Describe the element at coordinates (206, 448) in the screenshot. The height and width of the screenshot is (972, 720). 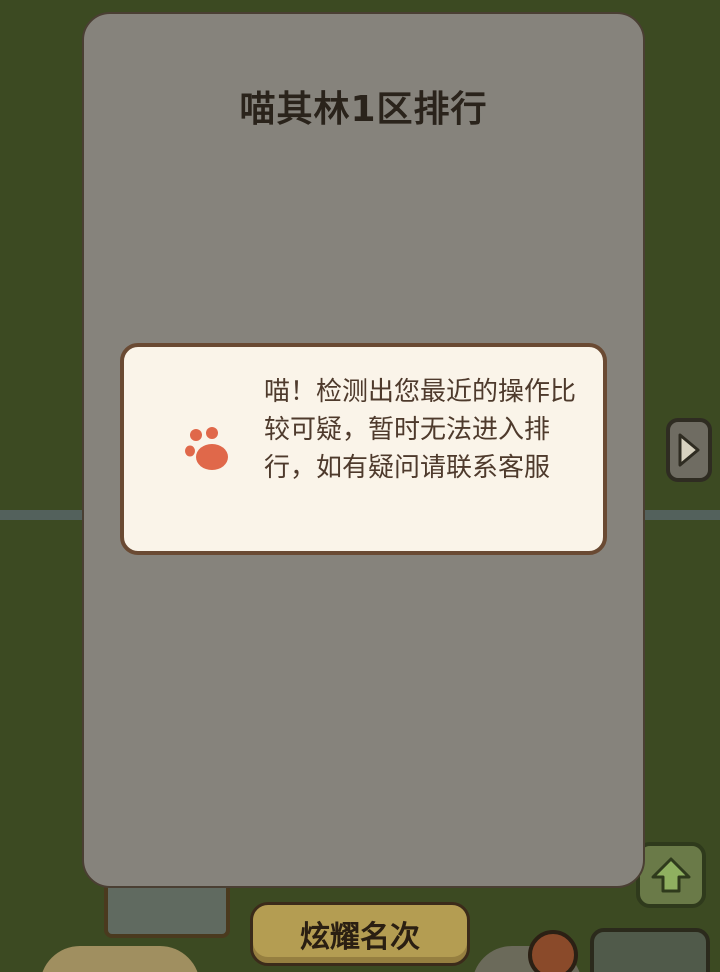
I see `paw-icon` at that location.